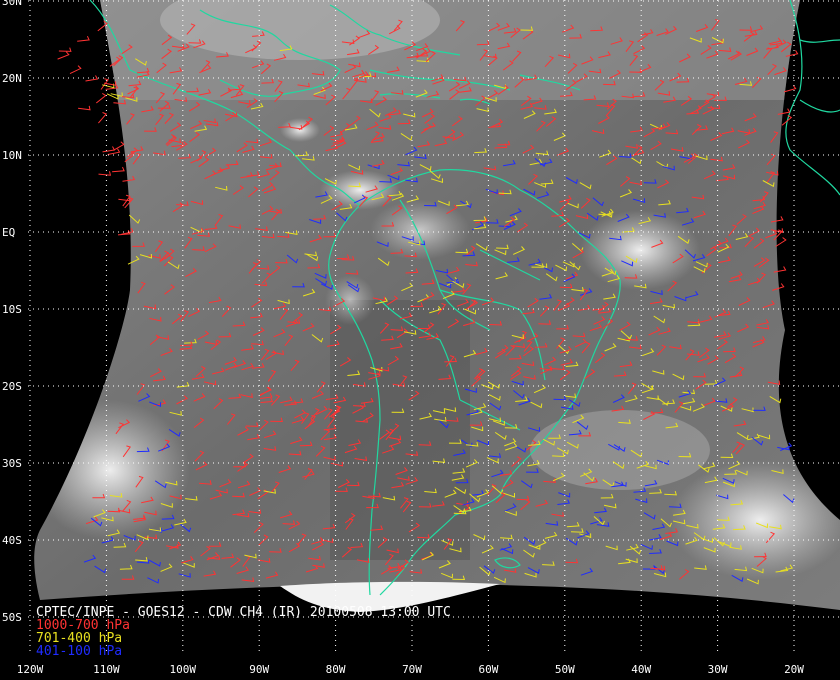 This screenshot has width=840, height=680. What do you see at coordinates (12, 617) in the screenshot?
I see `latitude-label: 50S` at bounding box center [12, 617].